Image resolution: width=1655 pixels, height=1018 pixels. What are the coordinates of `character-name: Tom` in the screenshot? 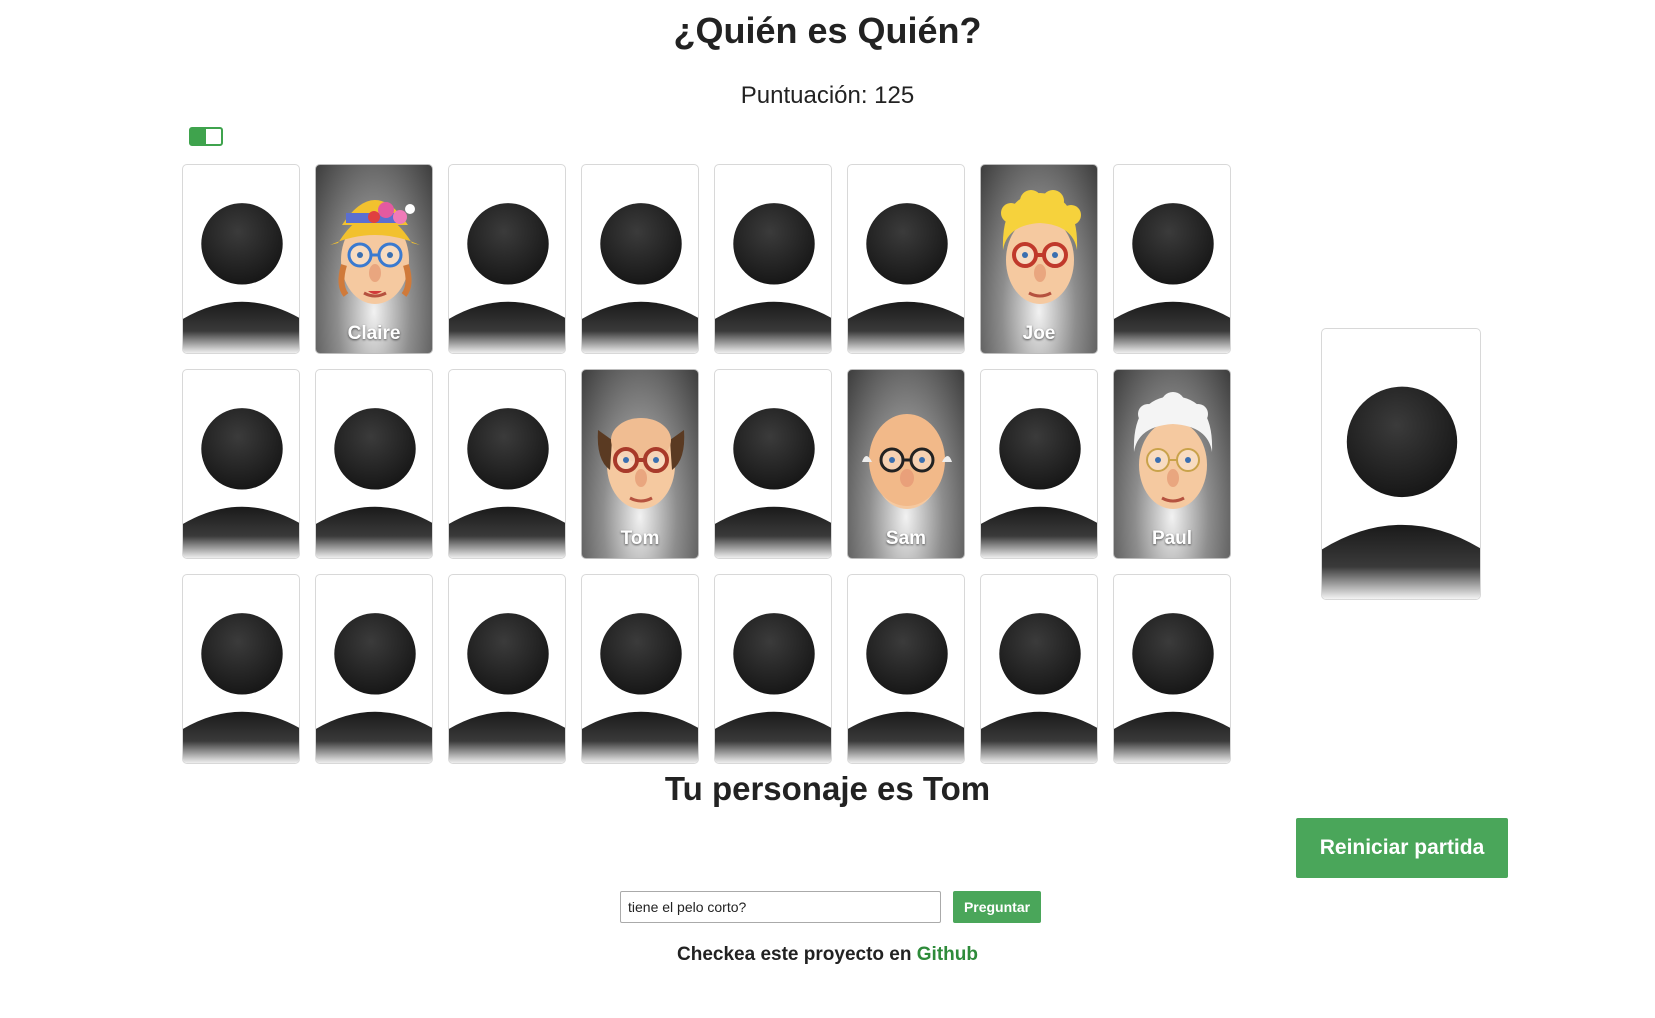 It's located at (640, 538).